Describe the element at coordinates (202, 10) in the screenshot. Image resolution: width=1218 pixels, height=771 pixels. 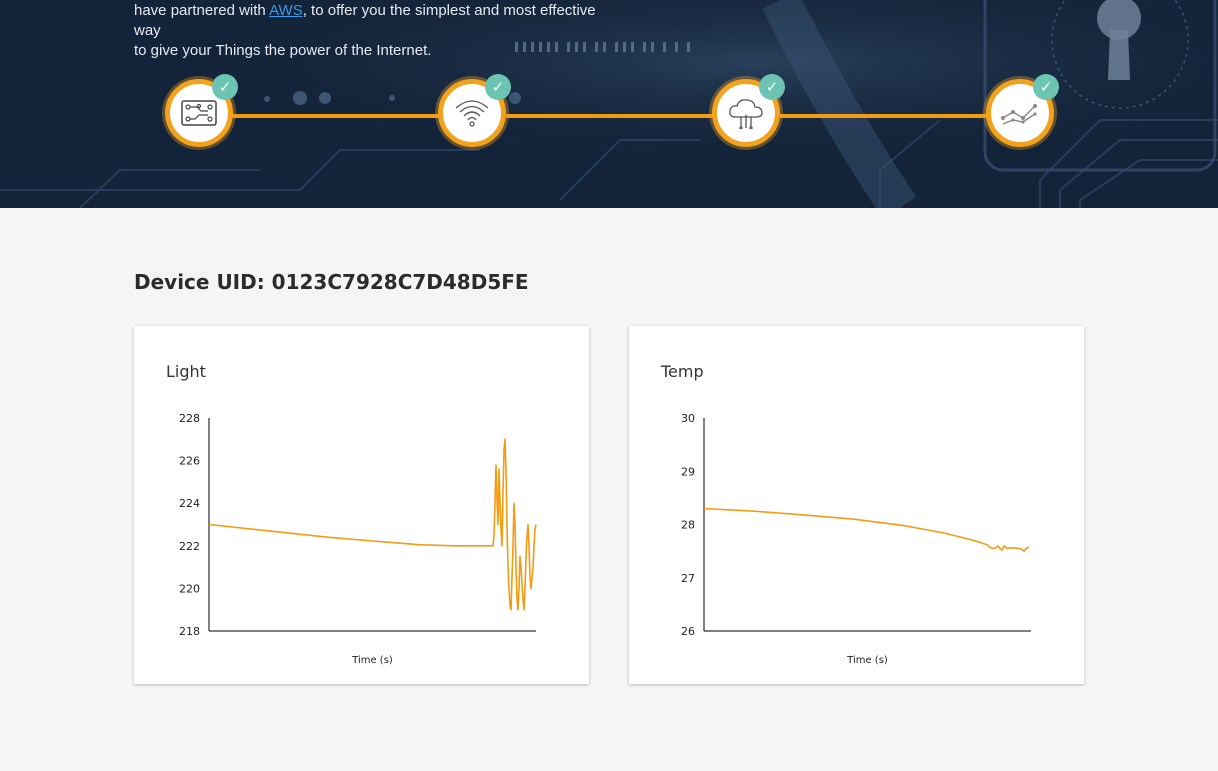
I see `hero-text-prefix: have partnered with` at that location.